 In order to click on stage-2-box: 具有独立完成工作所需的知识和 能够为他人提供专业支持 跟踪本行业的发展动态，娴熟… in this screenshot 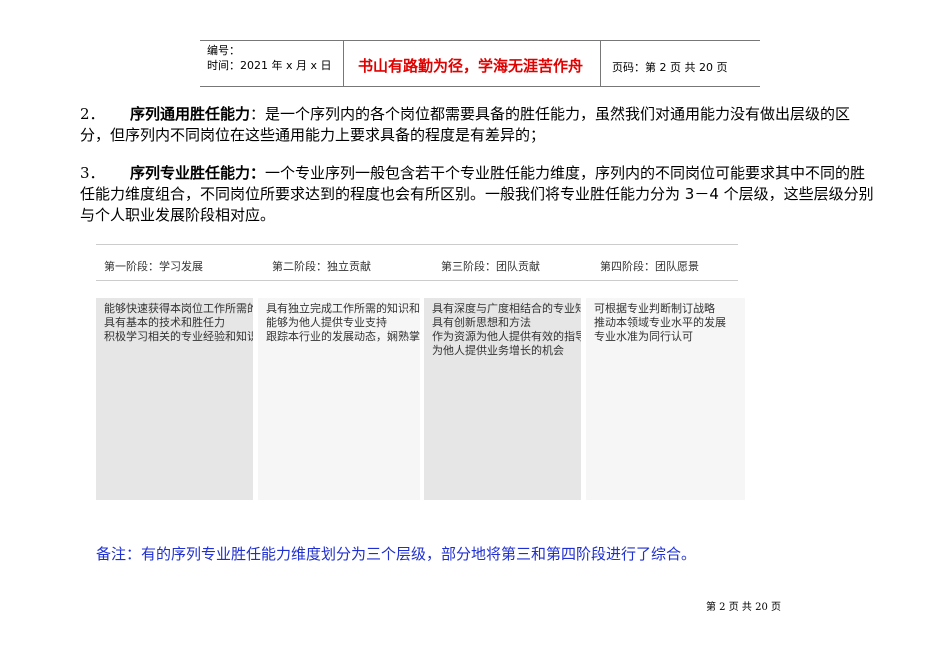, I will do `click(339, 399)`.